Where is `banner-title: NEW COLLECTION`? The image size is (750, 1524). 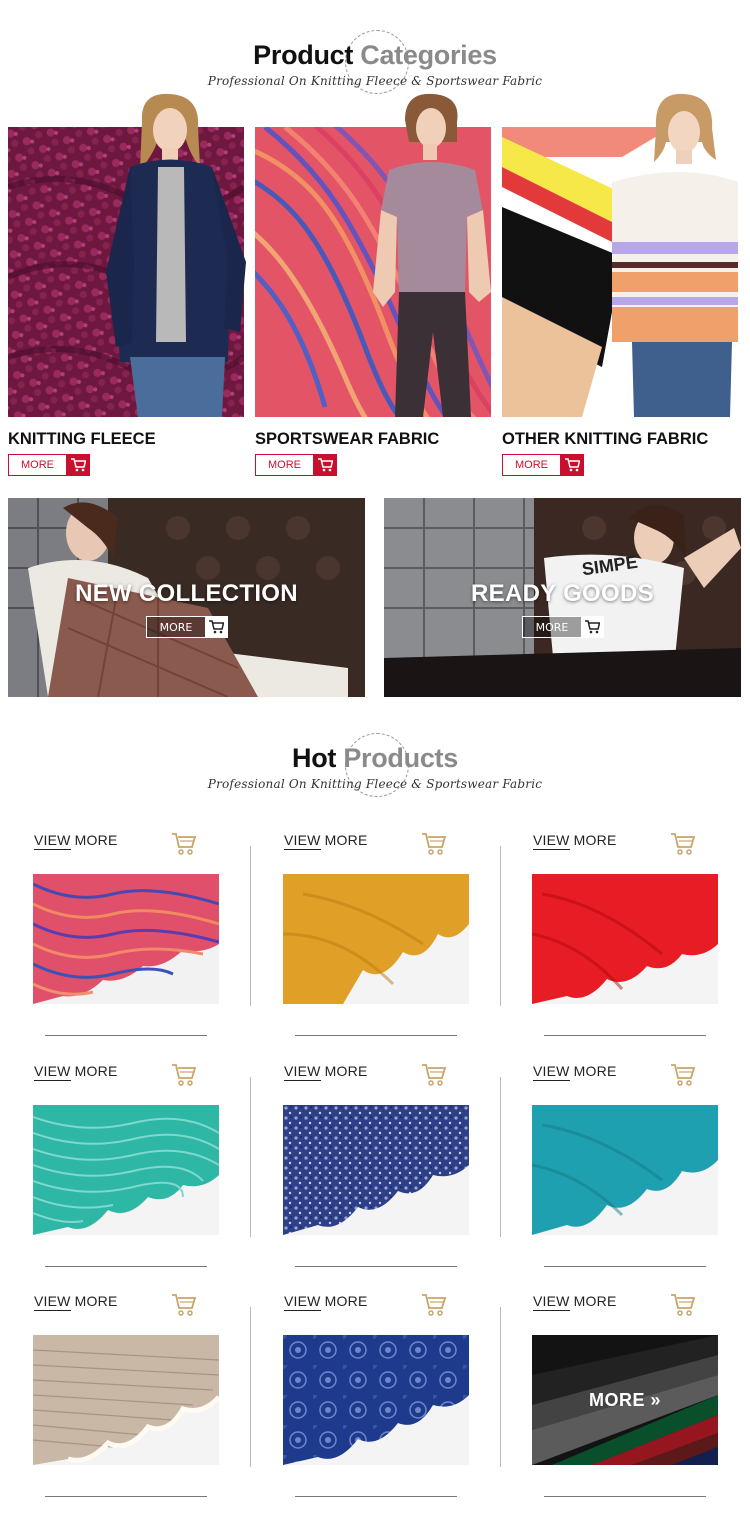 banner-title: NEW COLLECTION is located at coordinates (186, 593).